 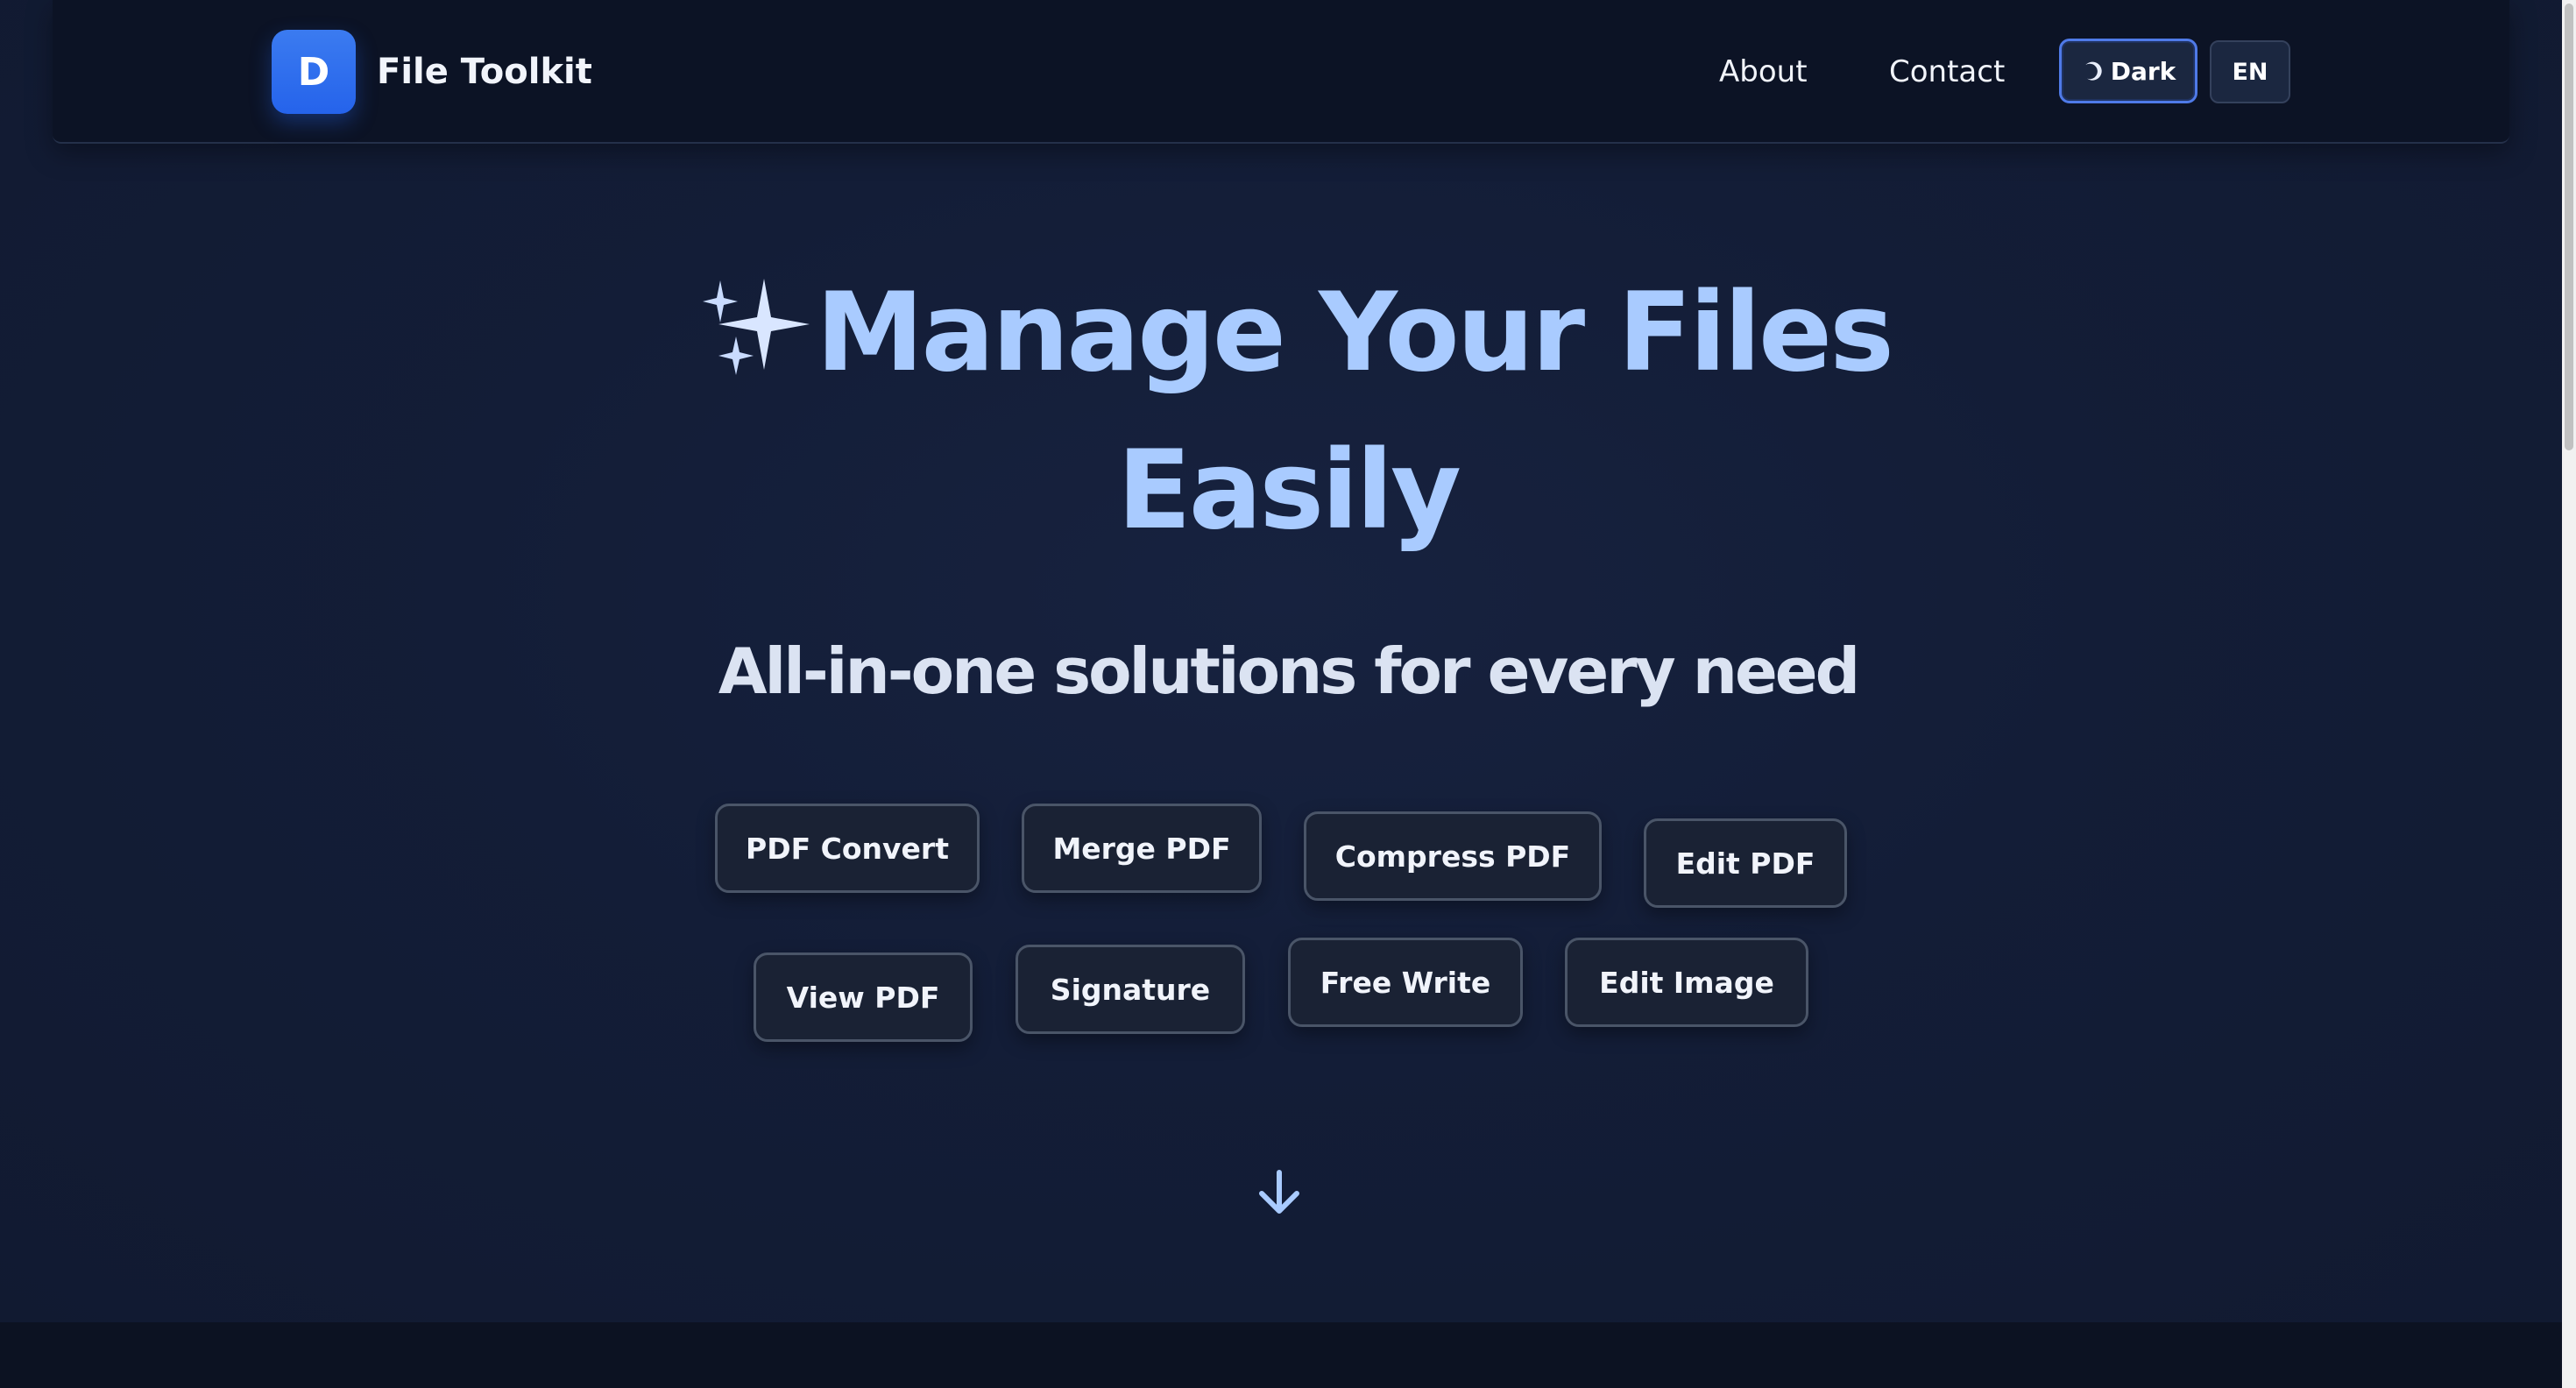 What do you see at coordinates (1130, 990) in the screenshot?
I see `tool-button-signature: Signature` at bounding box center [1130, 990].